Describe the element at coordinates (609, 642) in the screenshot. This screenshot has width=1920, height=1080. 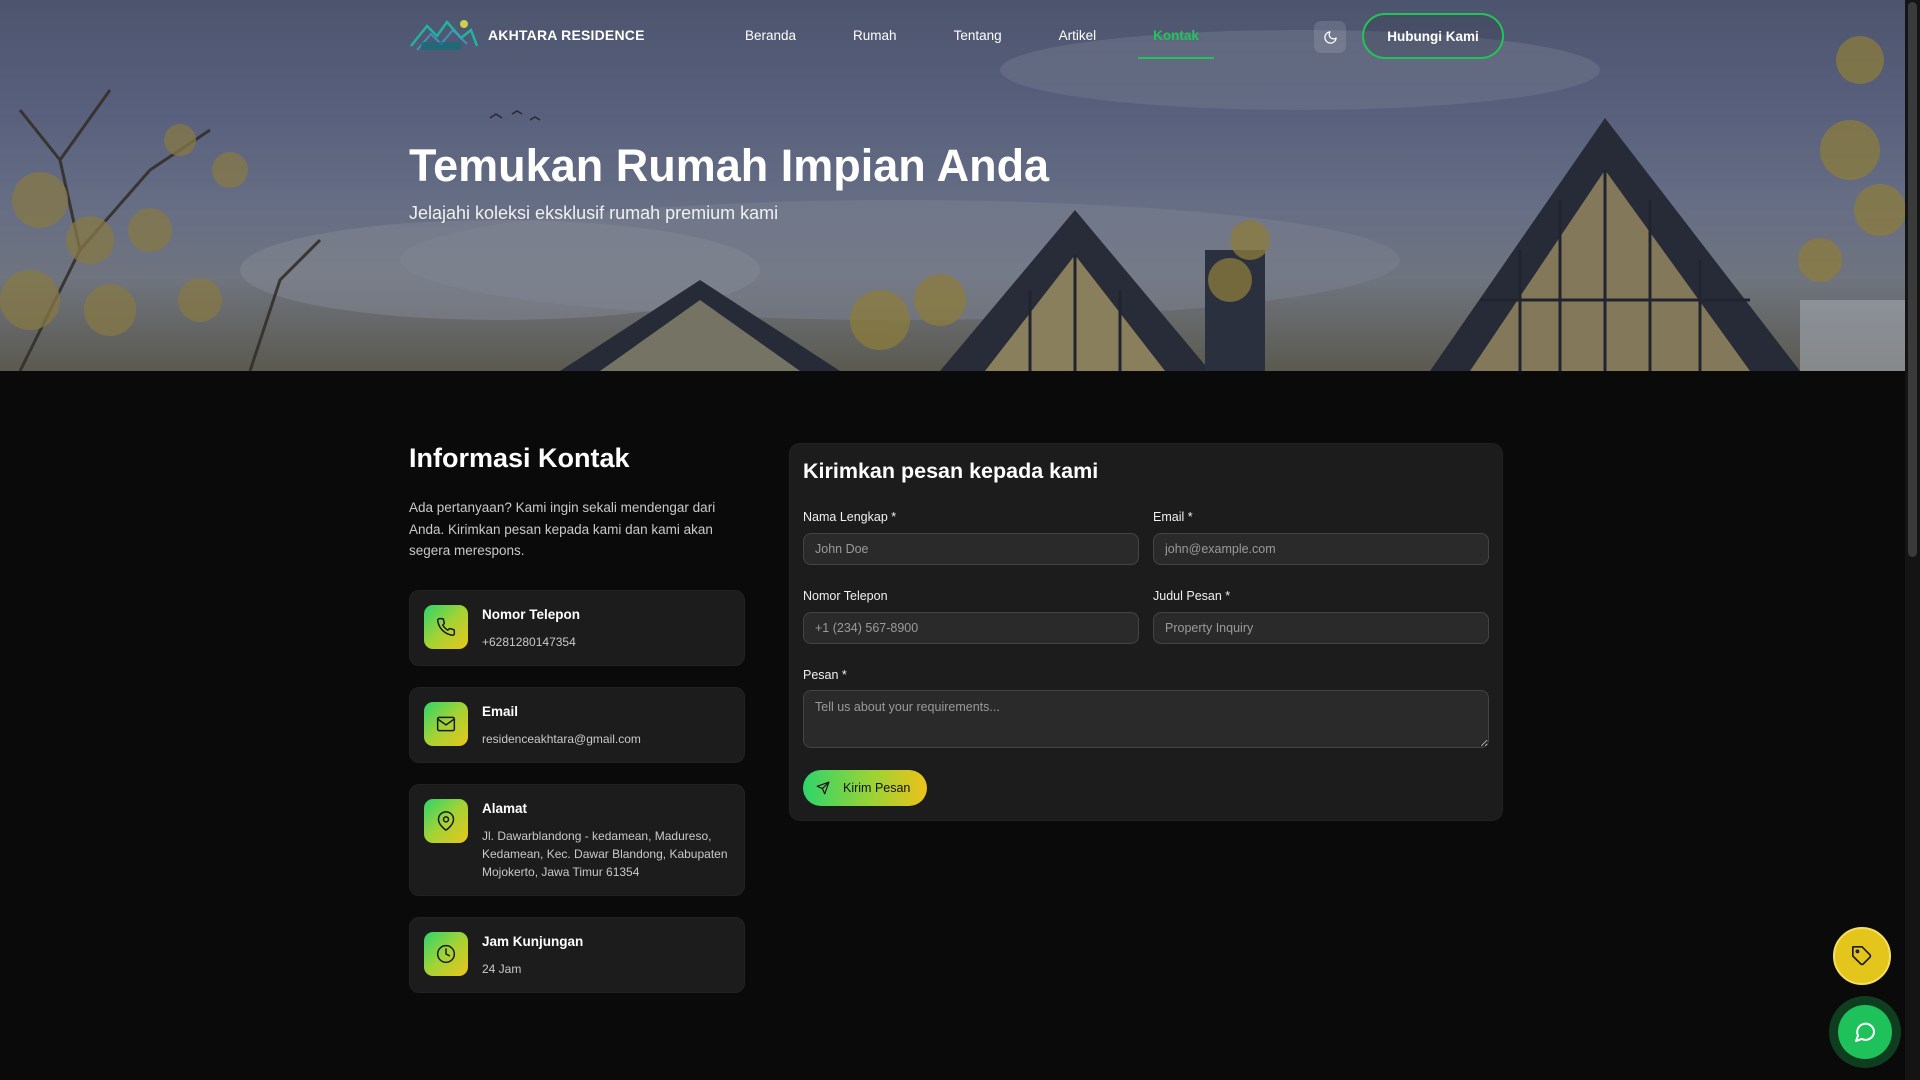
I see `phone-number: +6281280147354` at that location.